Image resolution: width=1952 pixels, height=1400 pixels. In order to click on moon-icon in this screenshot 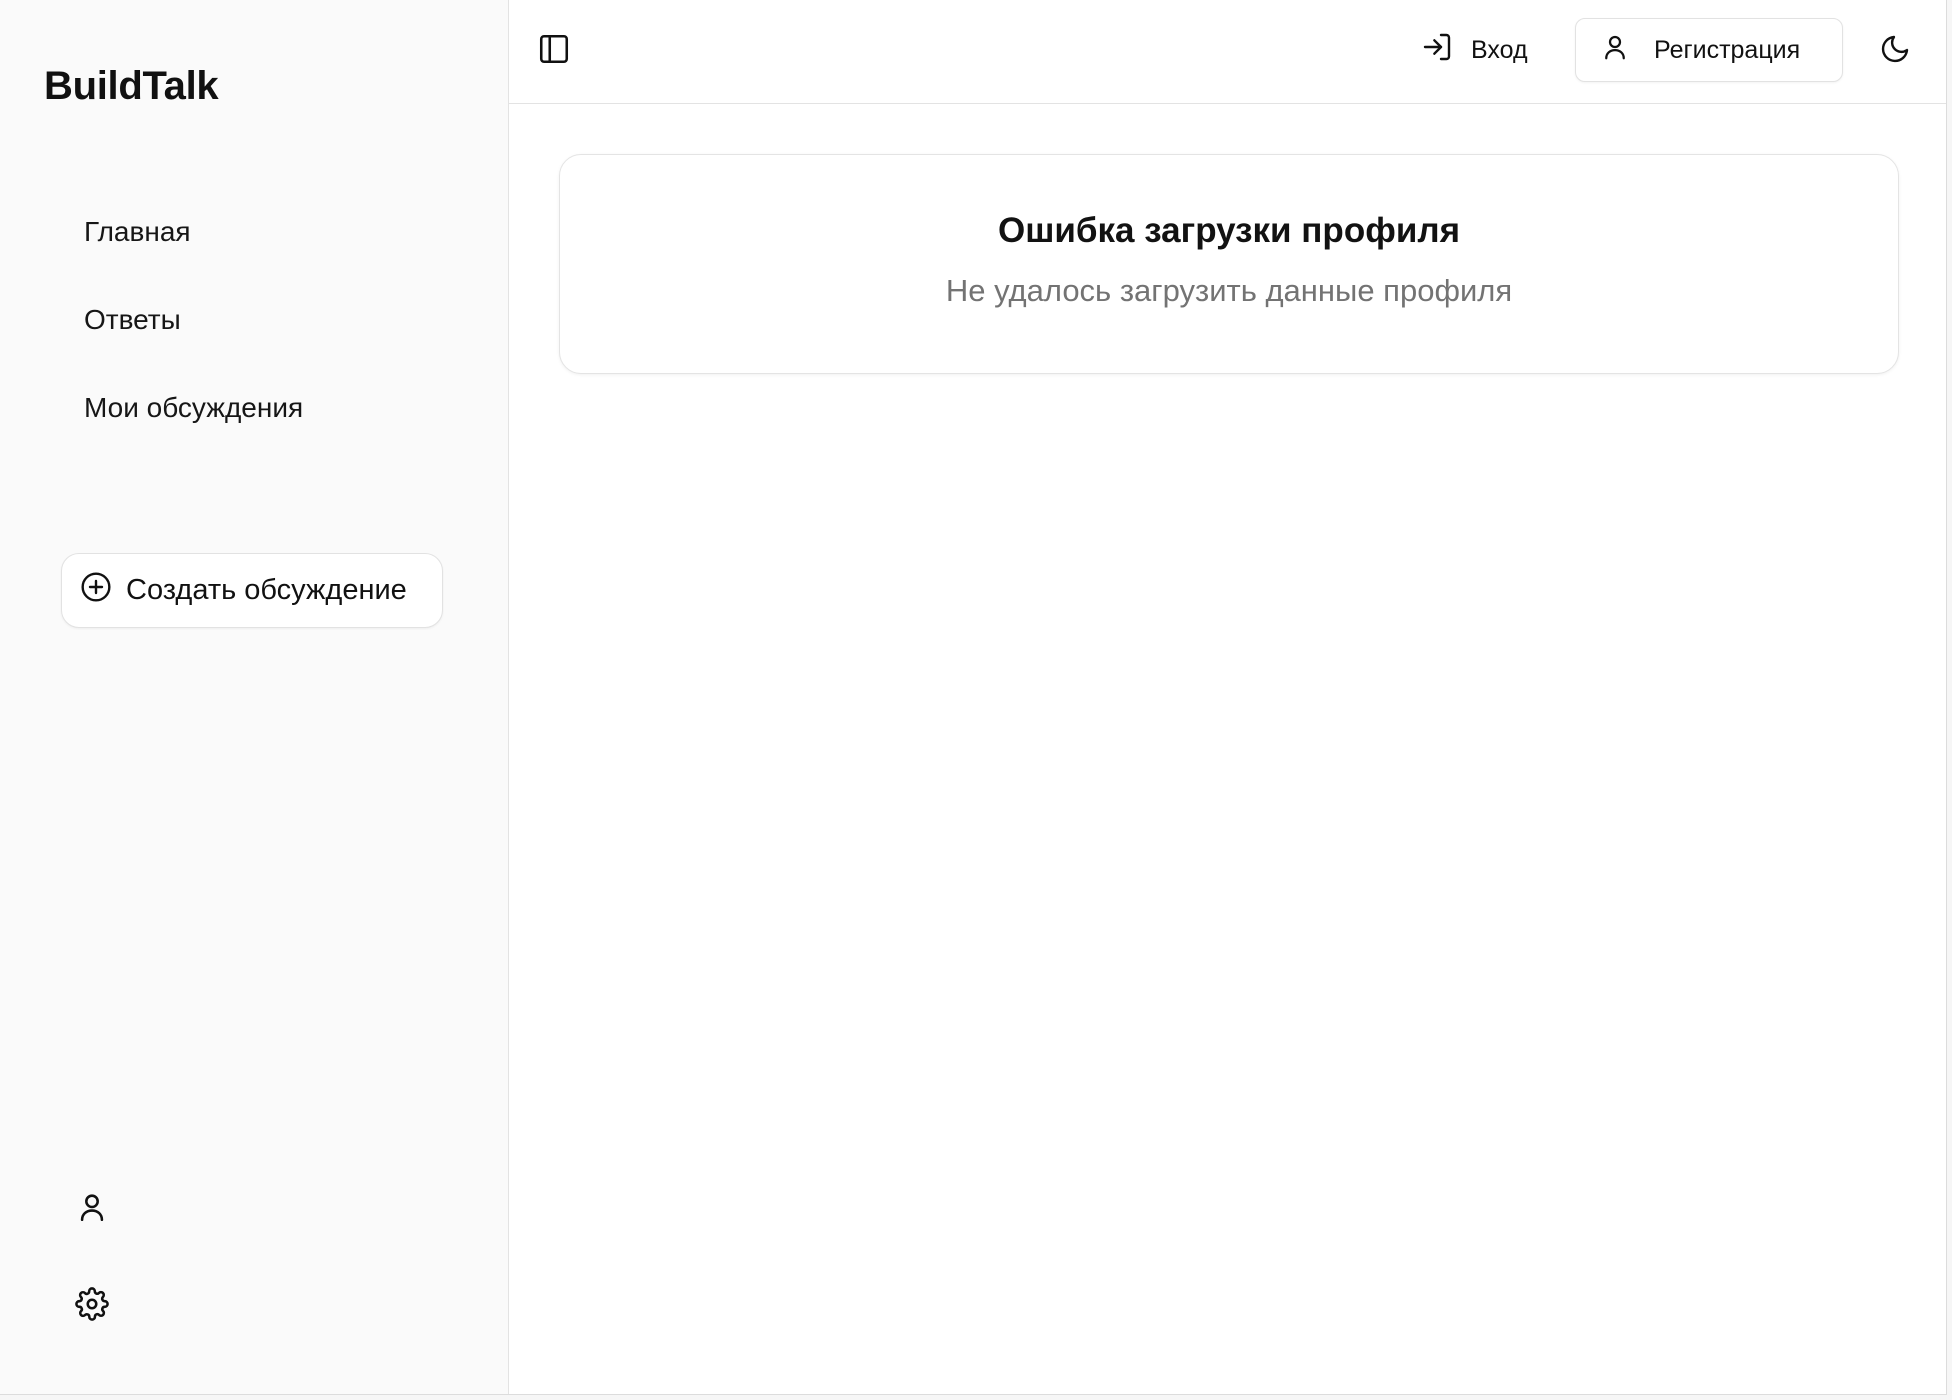, I will do `click(1895, 49)`.